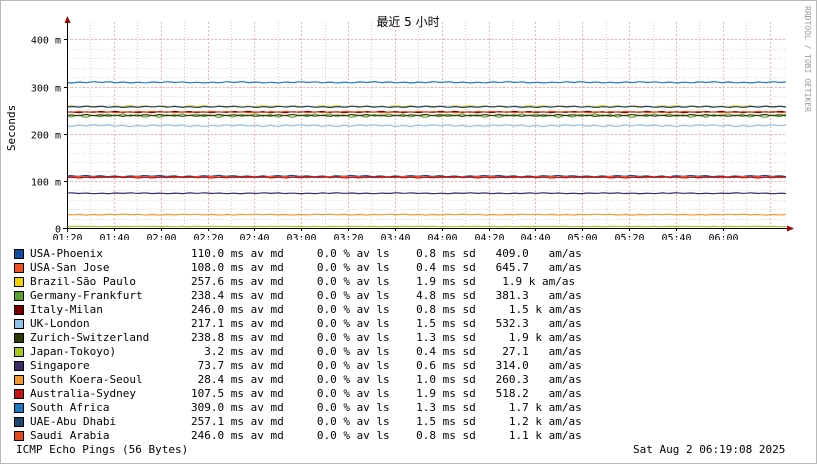 Image resolution: width=817 pixels, height=464 pixels. Describe the element at coordinates (70, 267) in the screenshot. I see `legend-label: USA-San Jose` at that location.